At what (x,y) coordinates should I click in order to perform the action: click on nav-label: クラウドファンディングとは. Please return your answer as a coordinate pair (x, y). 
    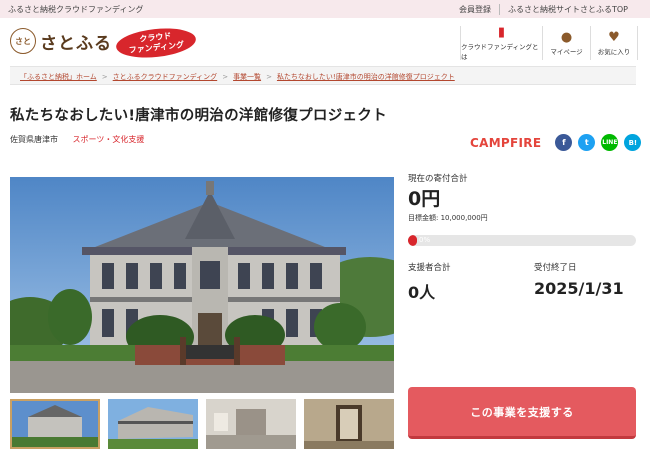
    Looking at the image, I should click on (500, 52).